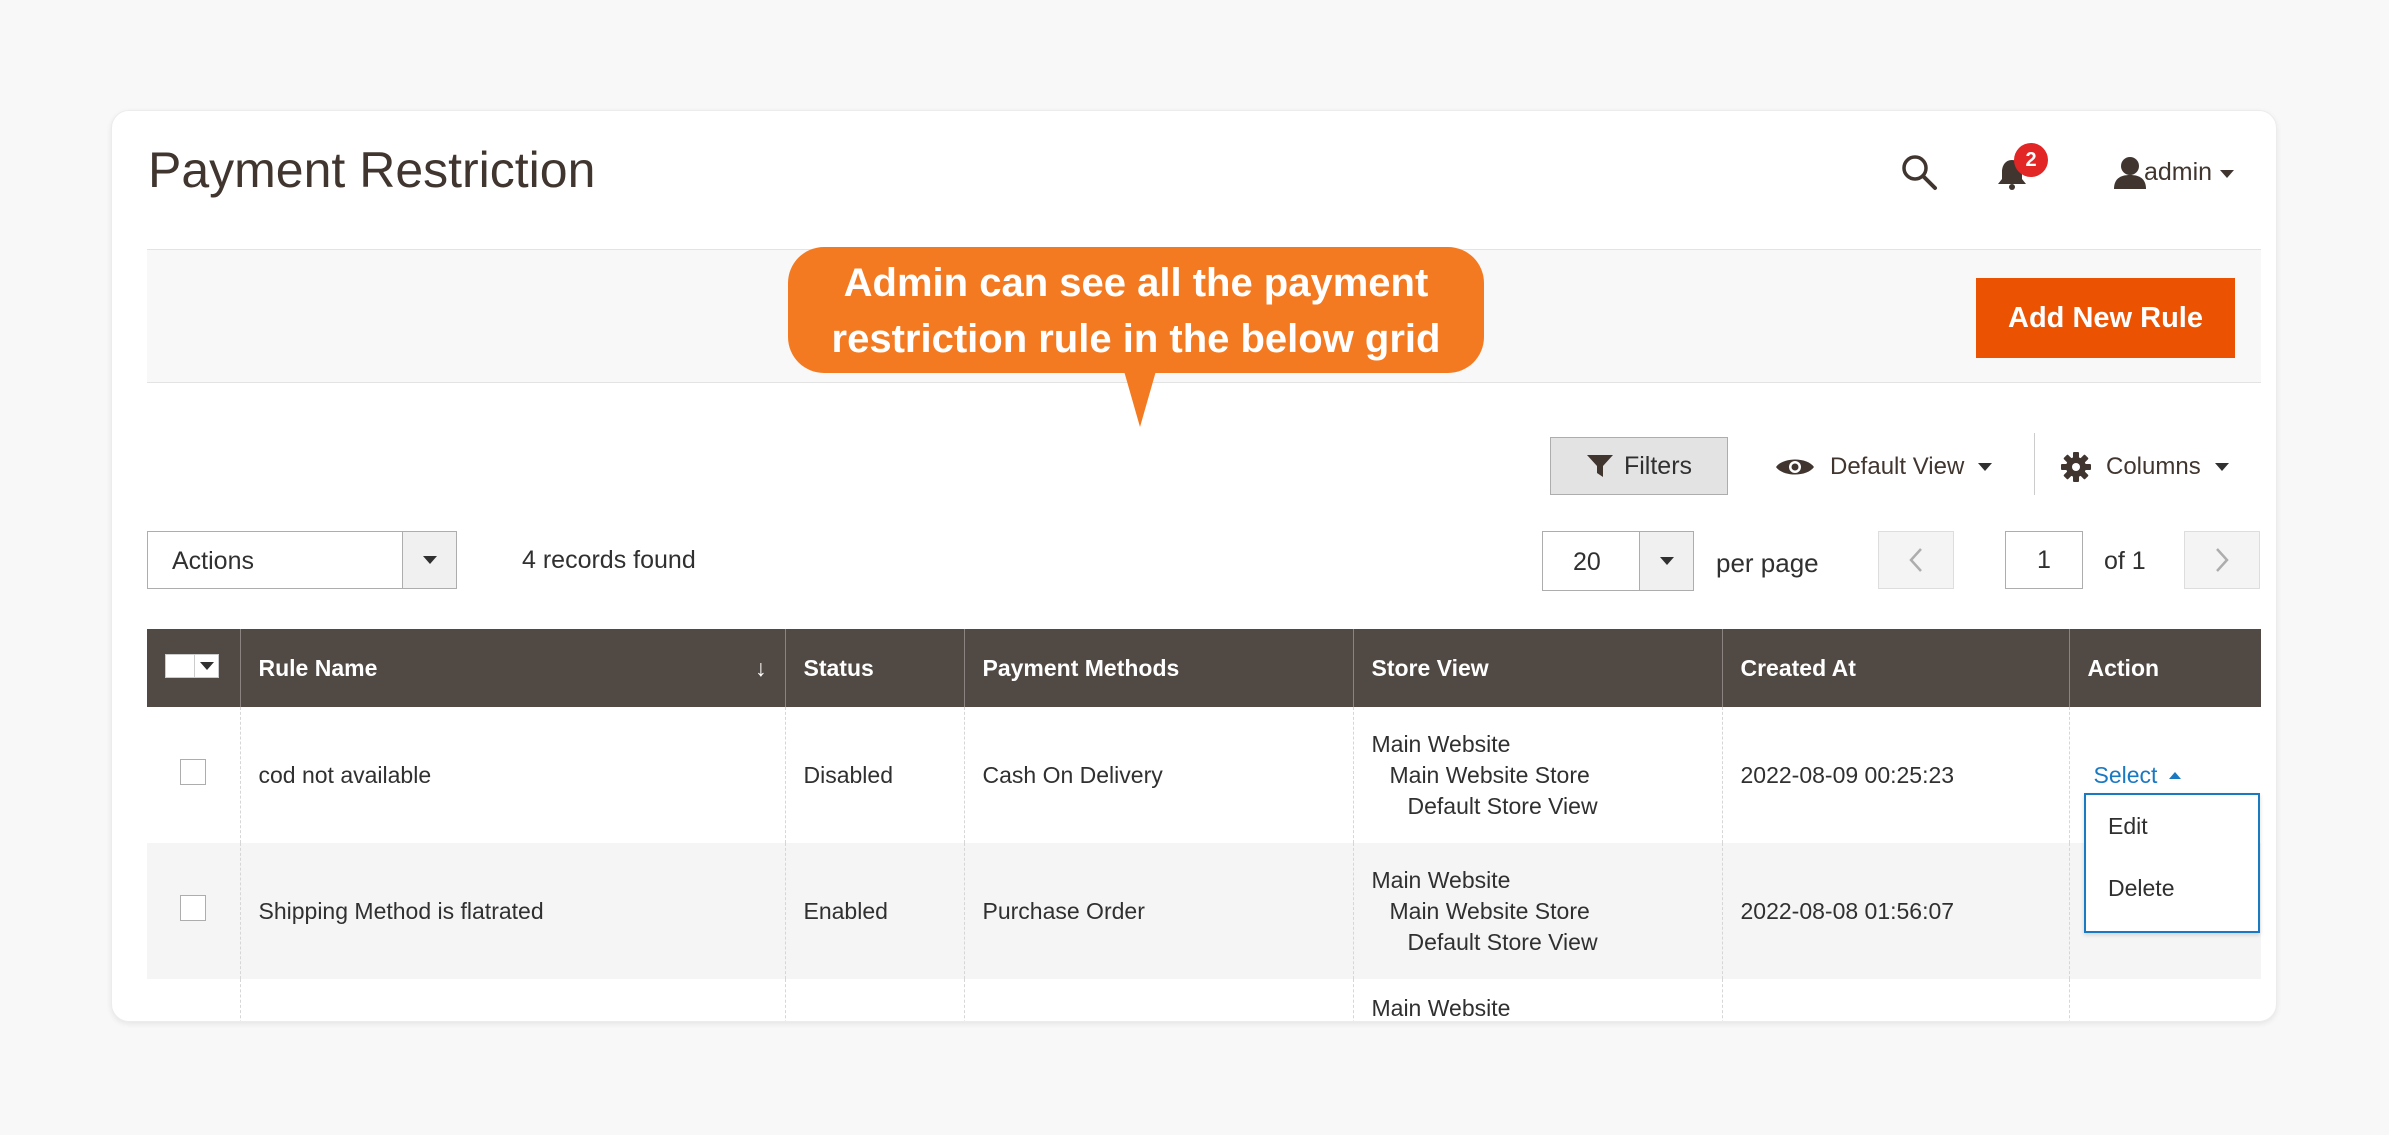  What do you see at coordinates (2034, 464) in the screenshot?
I see `toolbar-divider` at bounding box center [2034, 464].